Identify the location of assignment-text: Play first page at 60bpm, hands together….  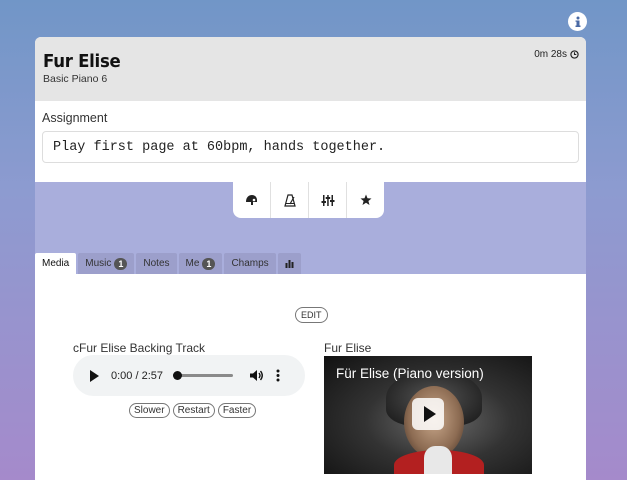
(310, 147).